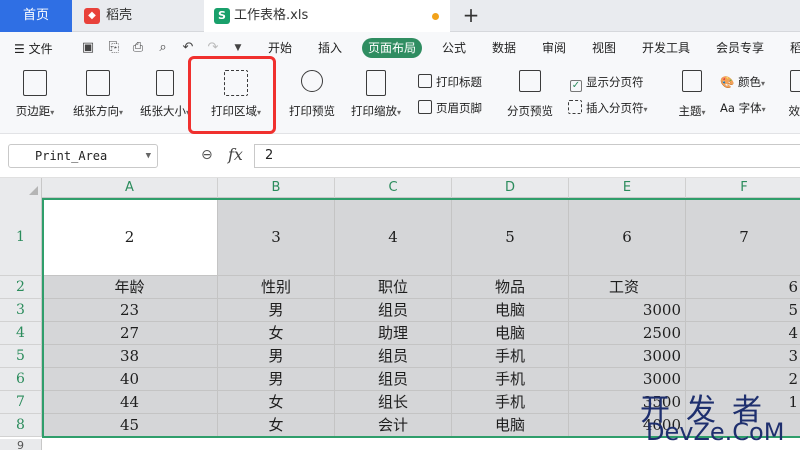 This screenshot has width=800, height=450. I want to click on cell-b8: 女, so click(276, 425).